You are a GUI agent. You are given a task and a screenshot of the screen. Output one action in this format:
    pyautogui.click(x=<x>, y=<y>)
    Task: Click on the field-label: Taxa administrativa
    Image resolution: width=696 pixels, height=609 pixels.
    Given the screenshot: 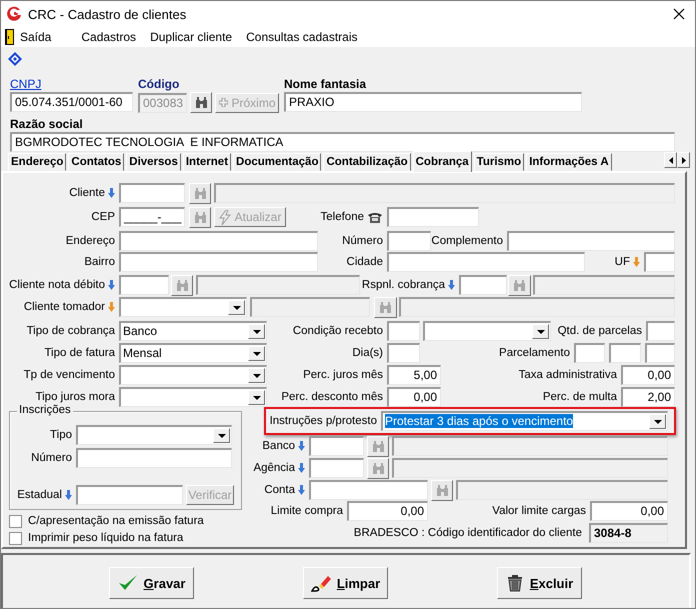 What is the action you would take?
    pyautogui.click(x=567, y=375)
    